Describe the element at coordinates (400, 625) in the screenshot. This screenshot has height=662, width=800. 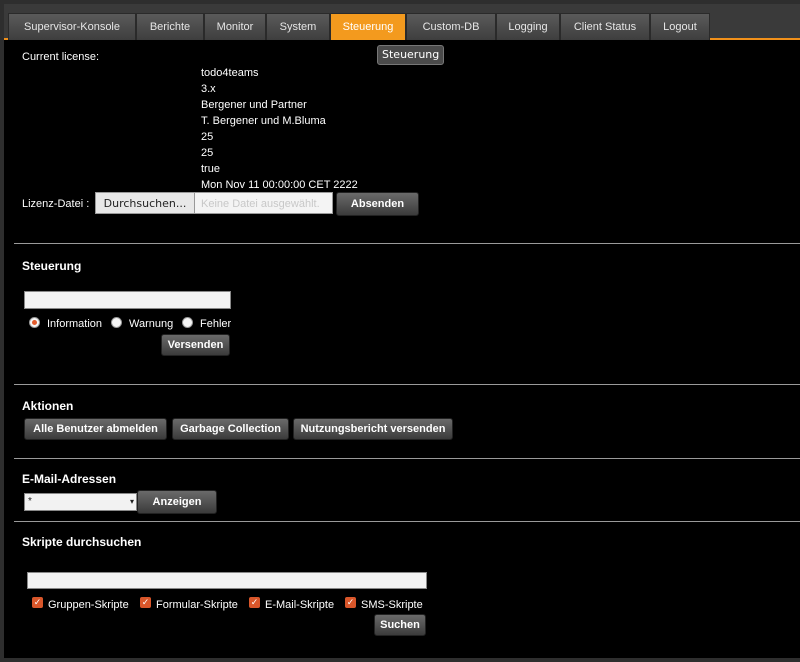
I see `suchen-button: Suchen` at that location.